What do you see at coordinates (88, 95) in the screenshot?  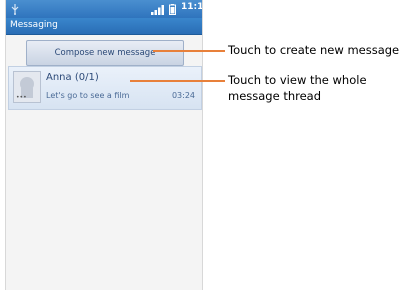 I see `message-preview: Let's go to see a film` at bounding box center [88, 95].